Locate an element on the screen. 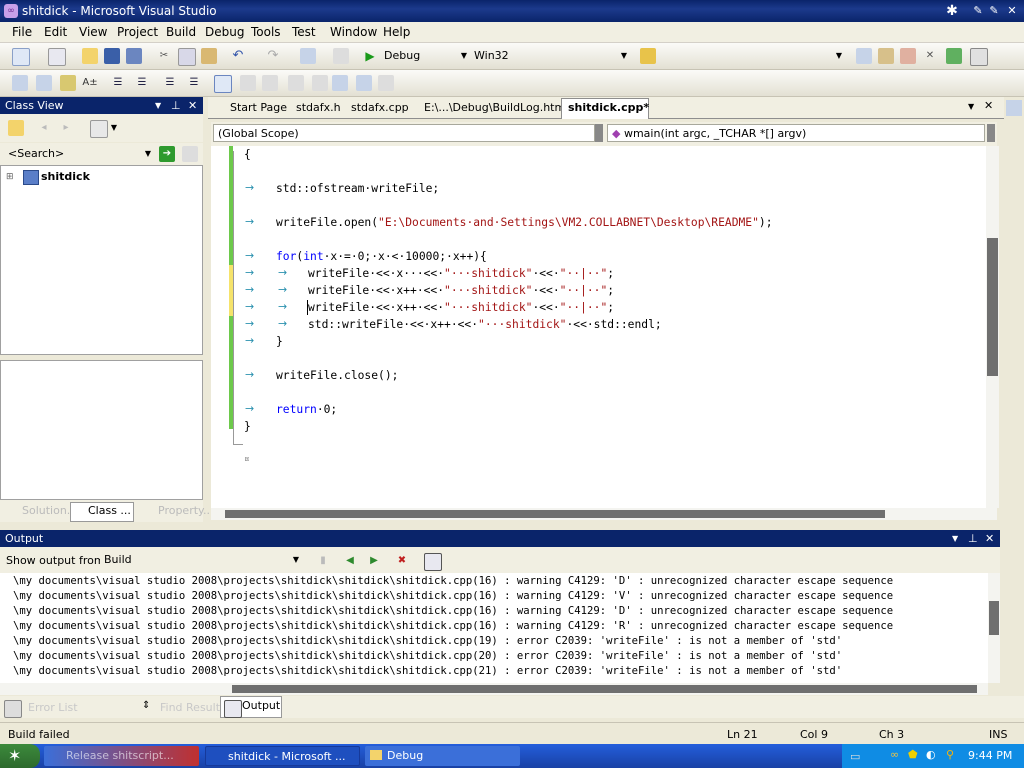 The height and width of the screenshot is (768, 1024). output-vertical-scrollbar is located at coordinates (994, 628).